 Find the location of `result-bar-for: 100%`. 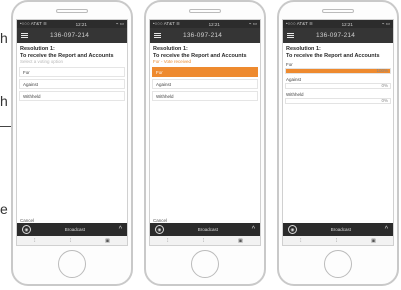

result-bar-for: 100% is located at coordinates (338, 71).